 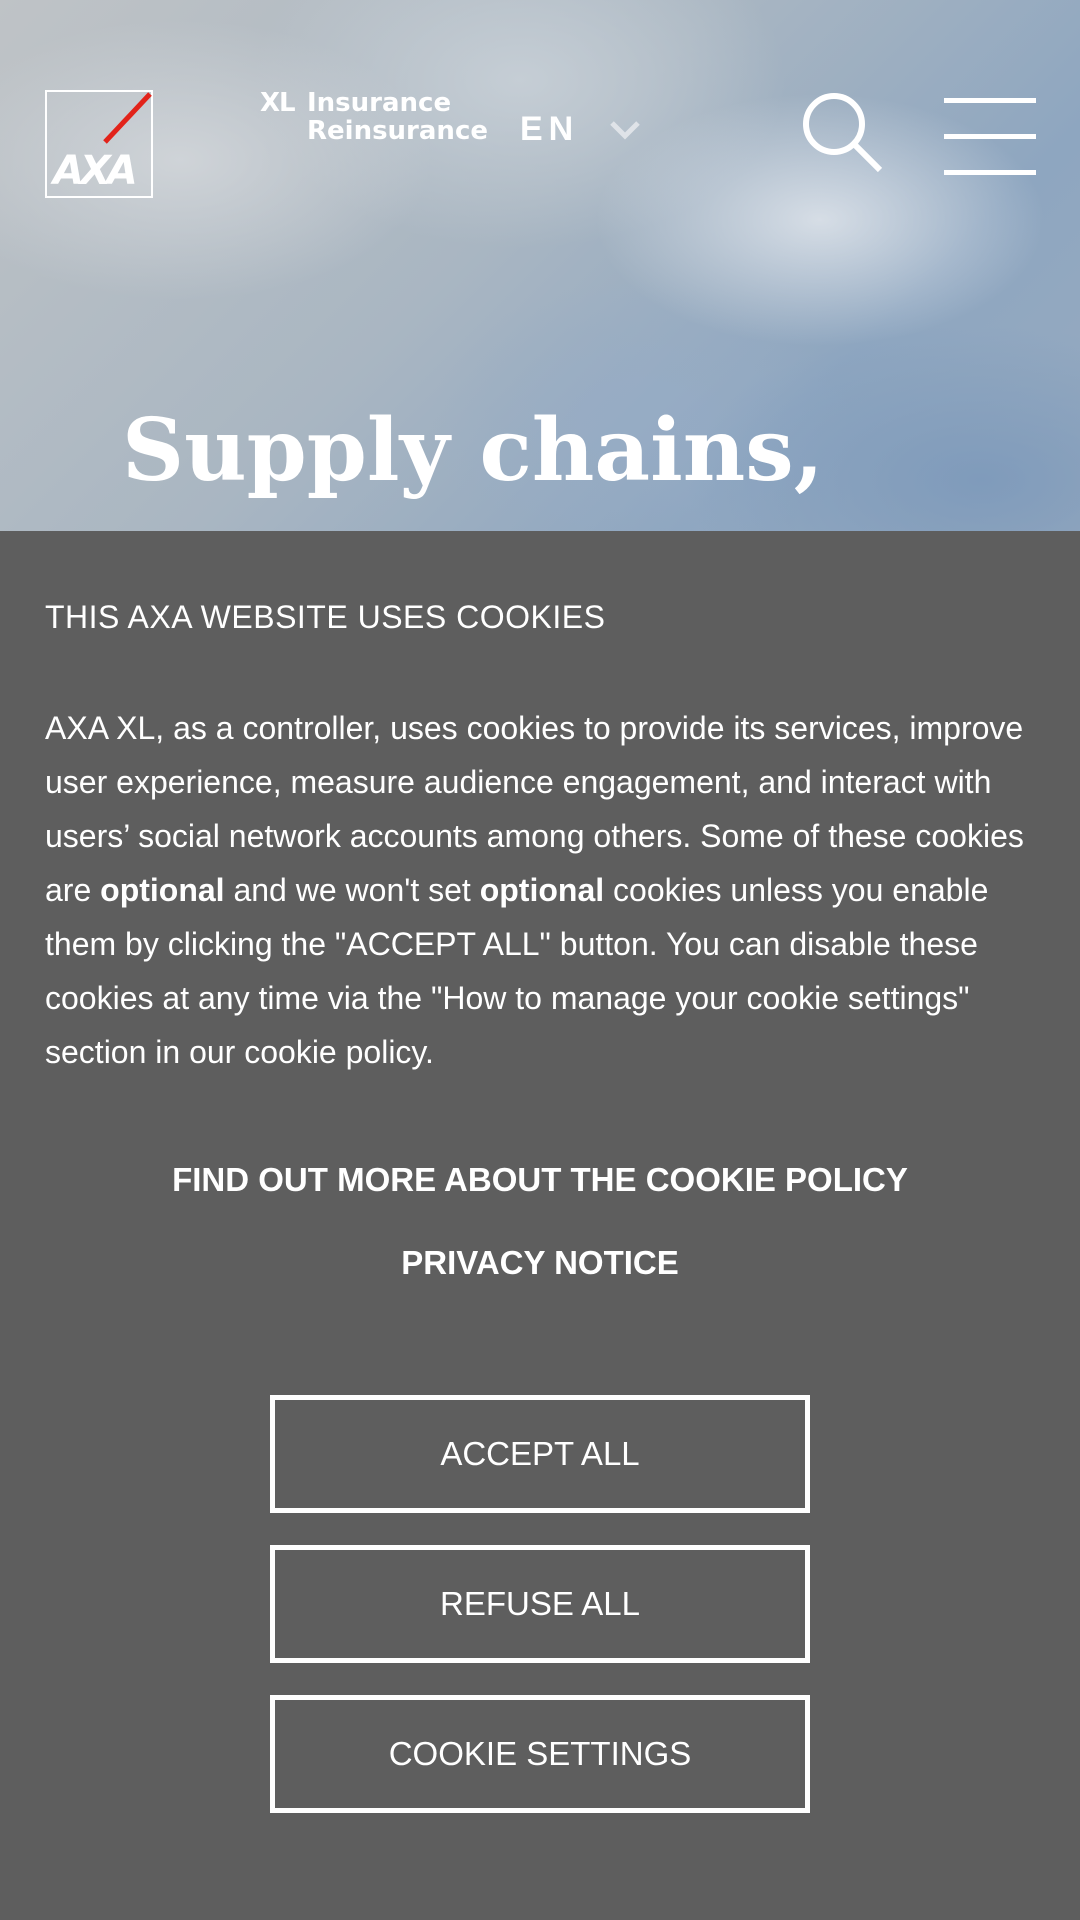 What do you see at coordinates (625, 130) in the screenshot?
I see `chevron-down-icon` at bounding box center [625, 130].